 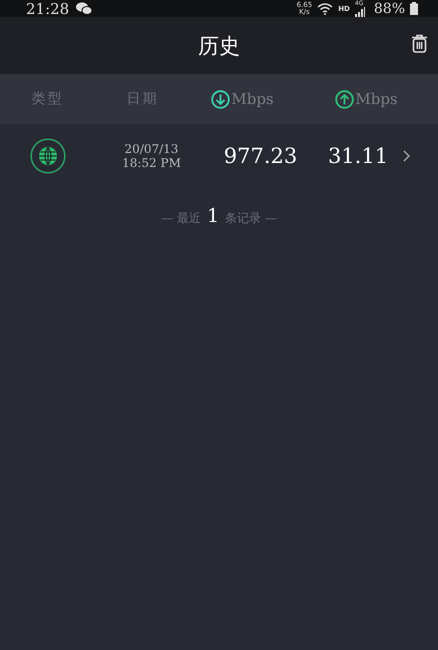 I want to click on record-count-suffix: 条记录 —, so click(x=251, y=218).